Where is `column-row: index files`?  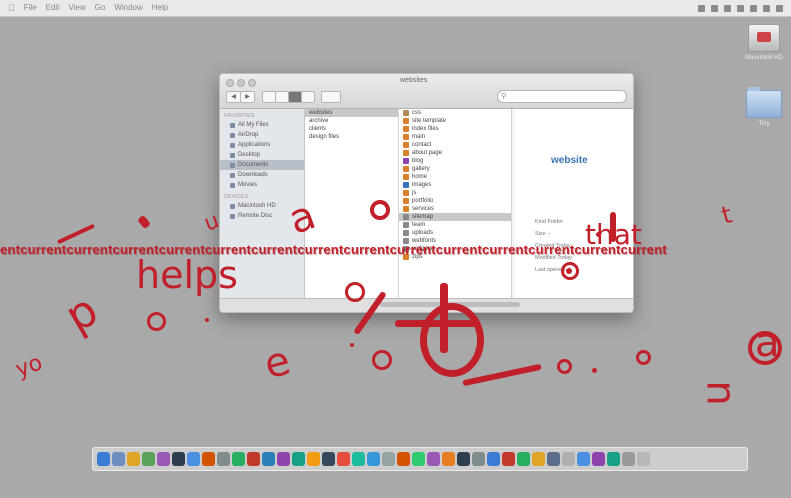 column-row: index files is located at coordinates (455, 129).